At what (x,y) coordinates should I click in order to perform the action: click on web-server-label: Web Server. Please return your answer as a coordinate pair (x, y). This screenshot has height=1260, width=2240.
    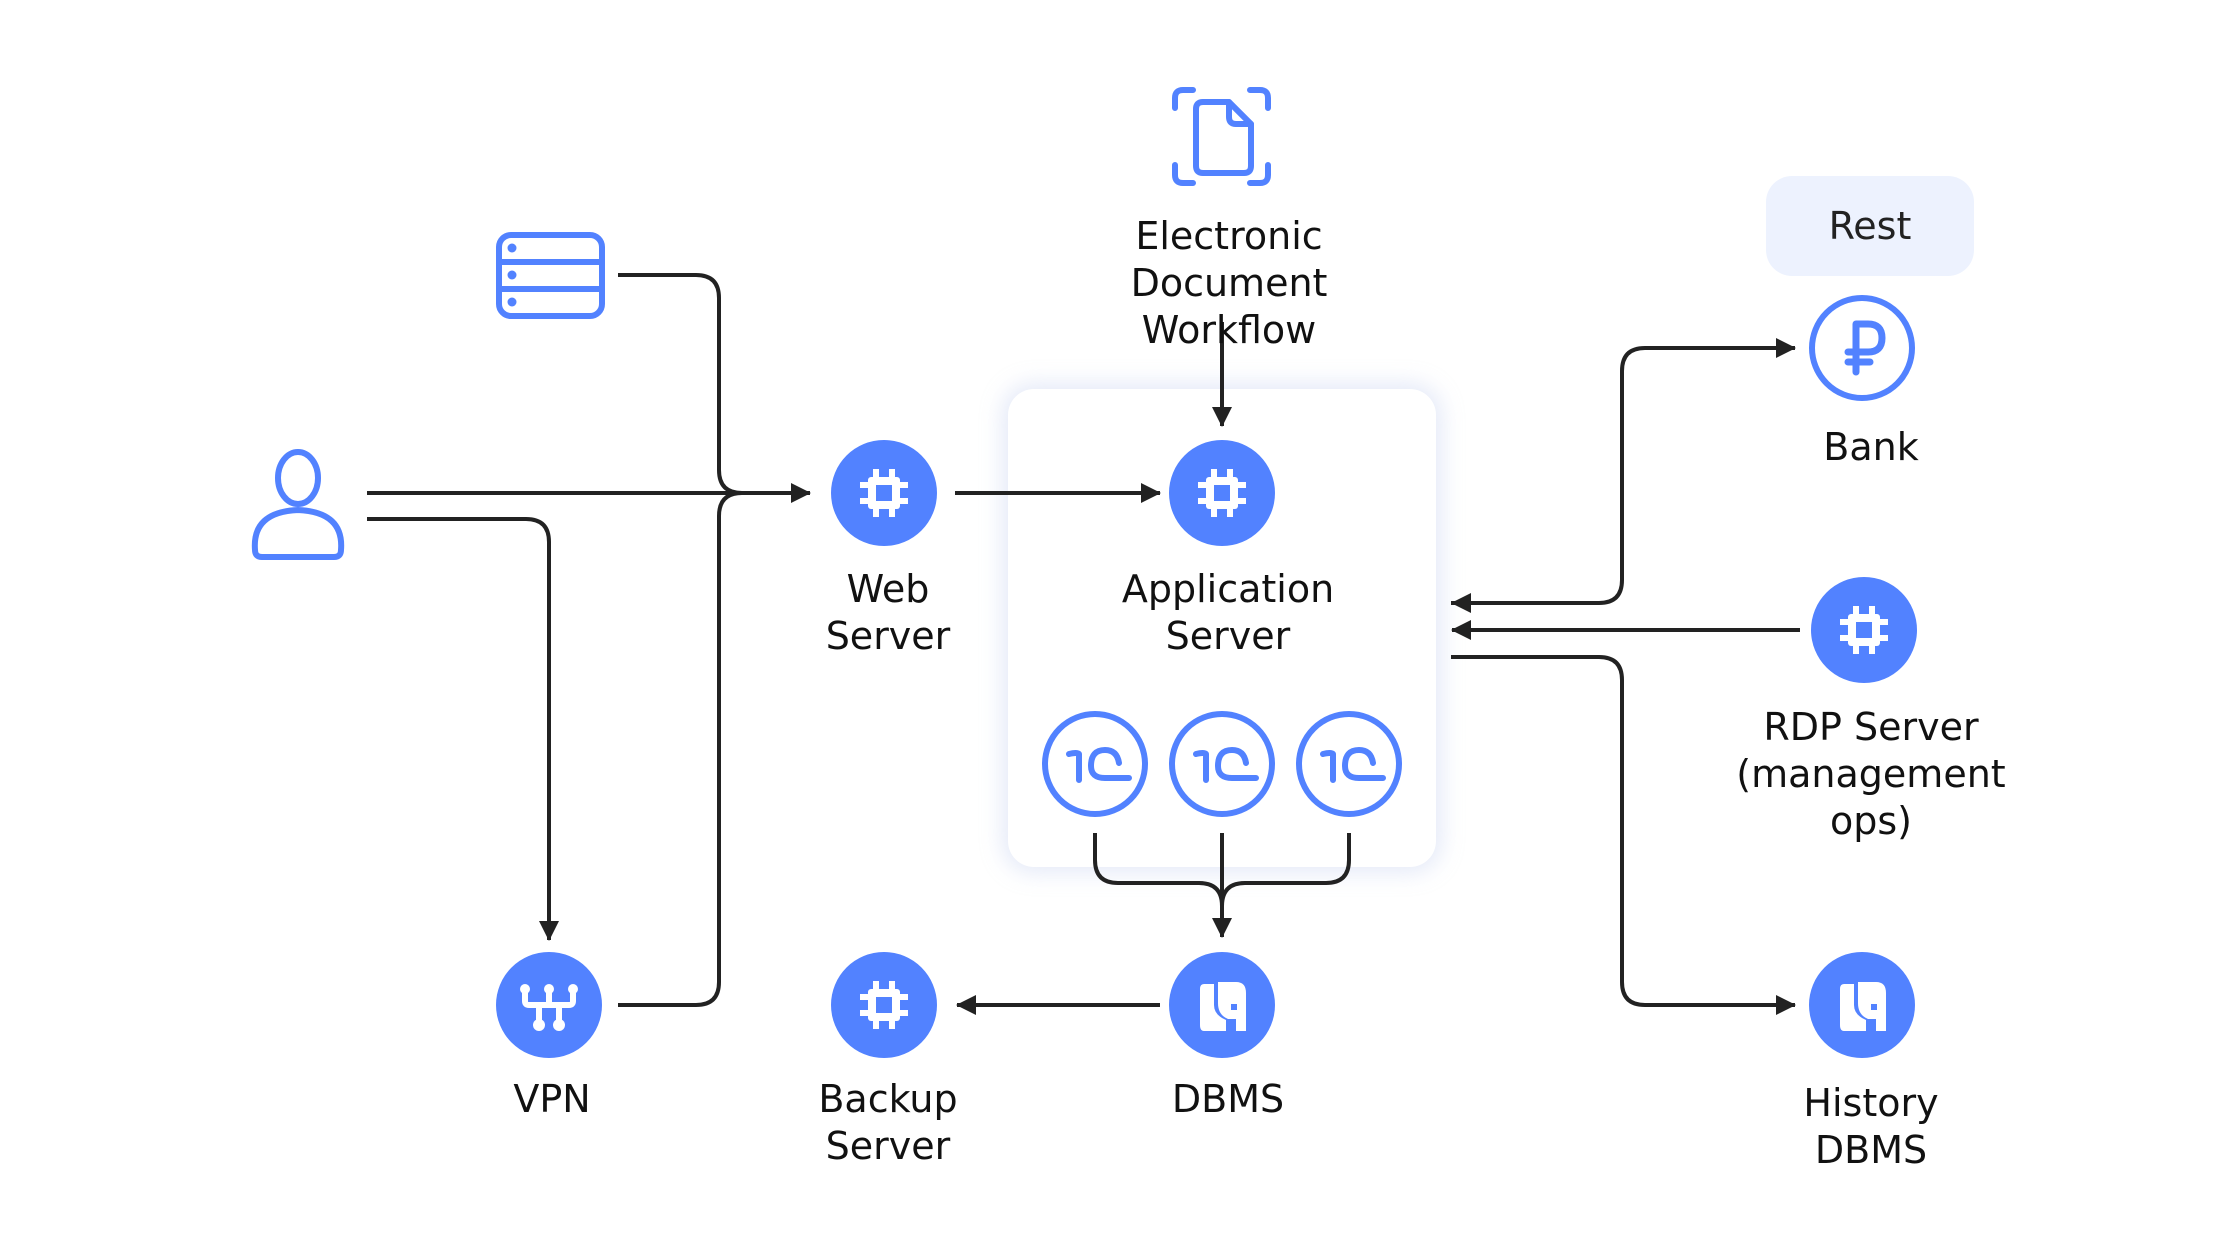
    Looking at the image, I should click on (888, 613).